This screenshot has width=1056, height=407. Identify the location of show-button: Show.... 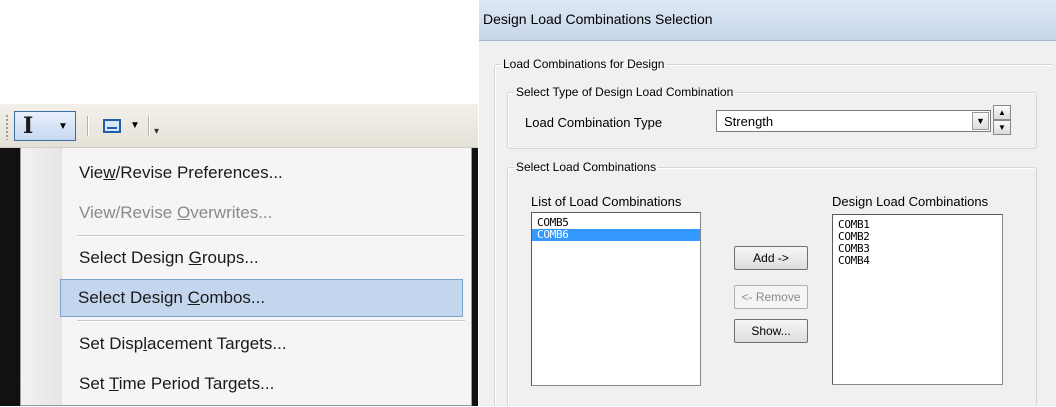
(771, 331).